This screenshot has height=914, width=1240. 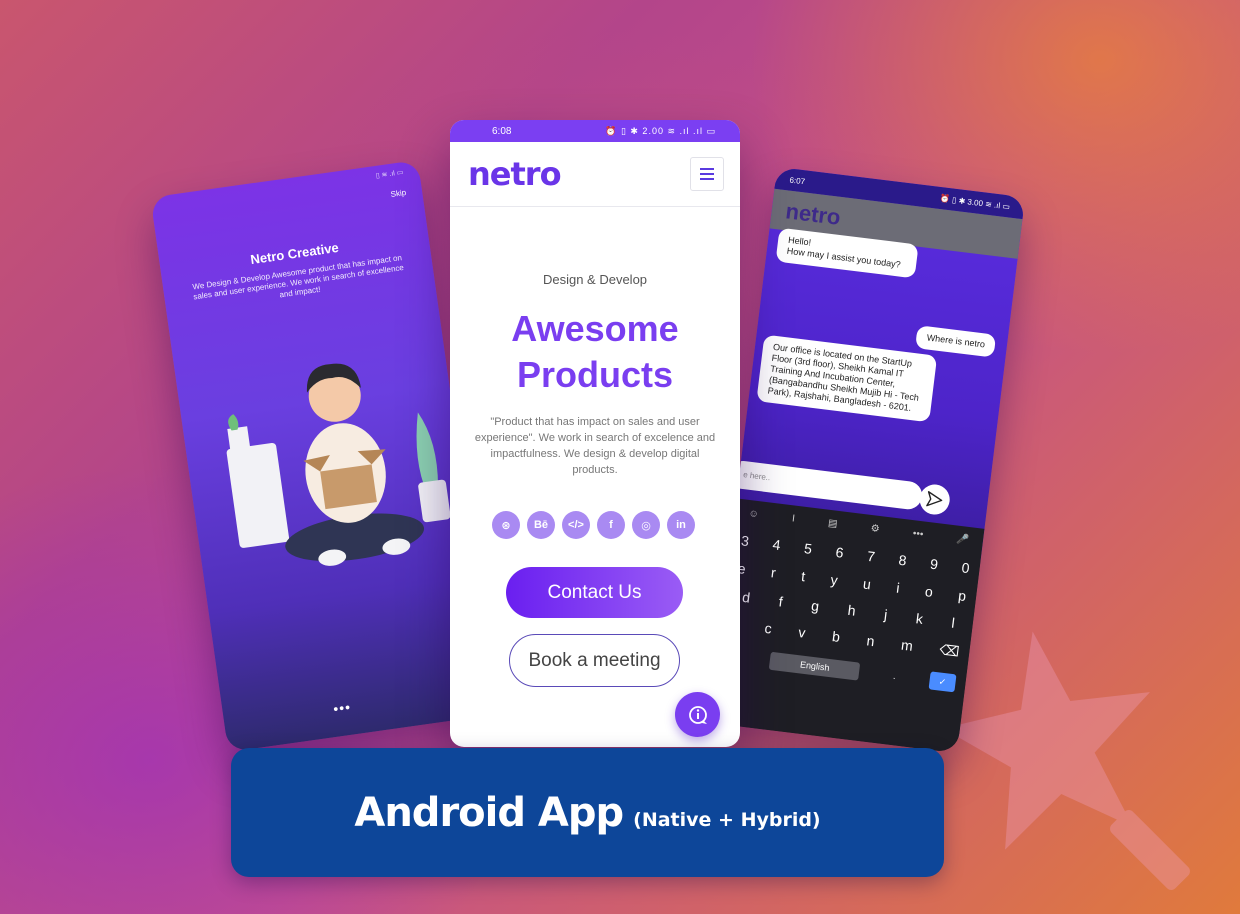 What do you see at coordinates (342, 707) in the screenshot?
I see `page-indicator: •••` at bounding box center [342, 707].